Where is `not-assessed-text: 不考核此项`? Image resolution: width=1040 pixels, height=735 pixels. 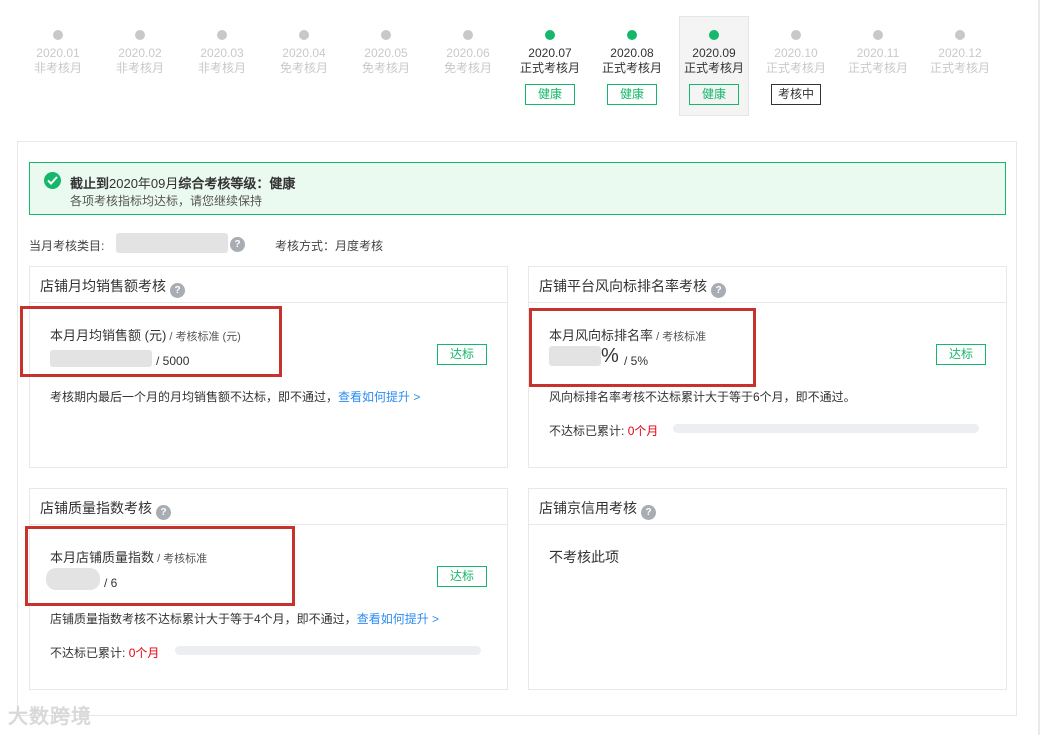
not-assessed-text: 不考核此项 is located at coordinates (584, 557).